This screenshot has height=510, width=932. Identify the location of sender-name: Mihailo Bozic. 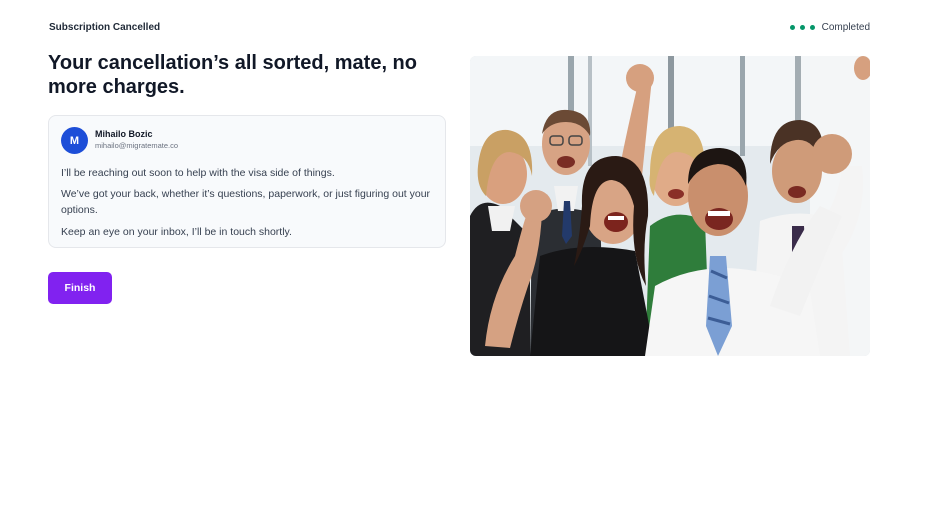
(124, 134).